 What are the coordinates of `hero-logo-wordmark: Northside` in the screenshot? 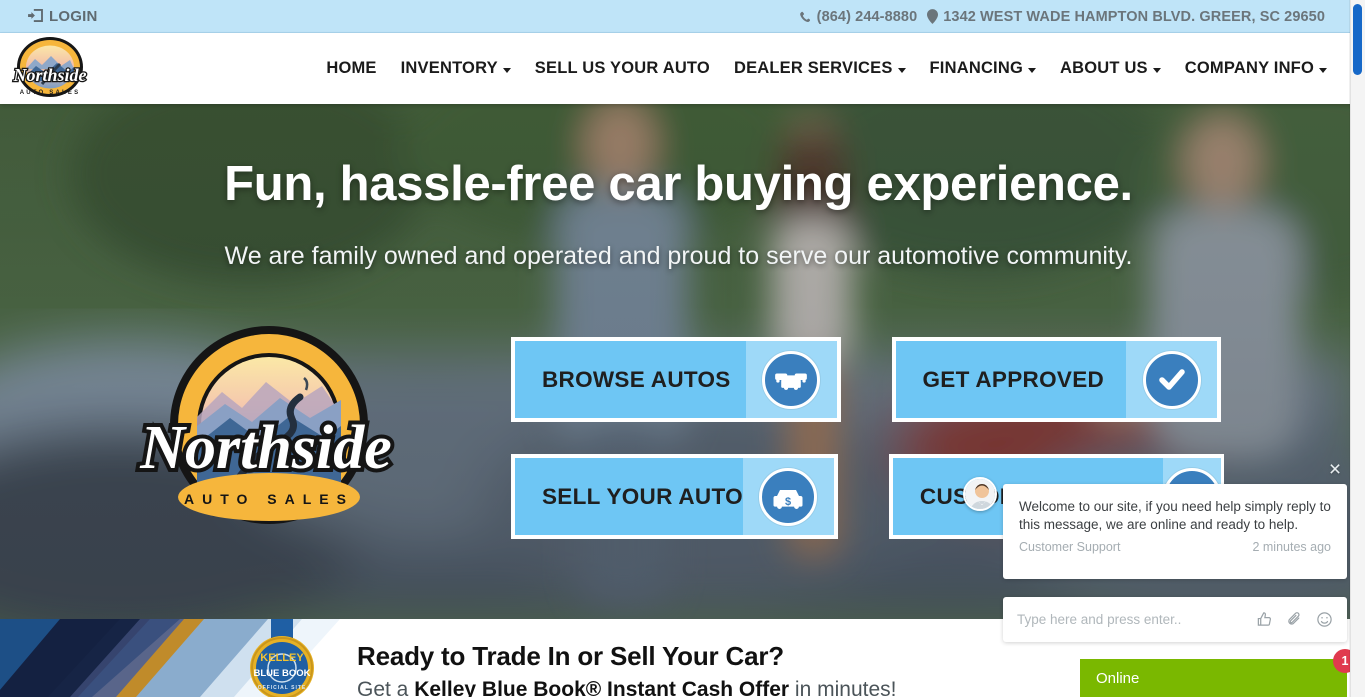 It's located at (265, 448).